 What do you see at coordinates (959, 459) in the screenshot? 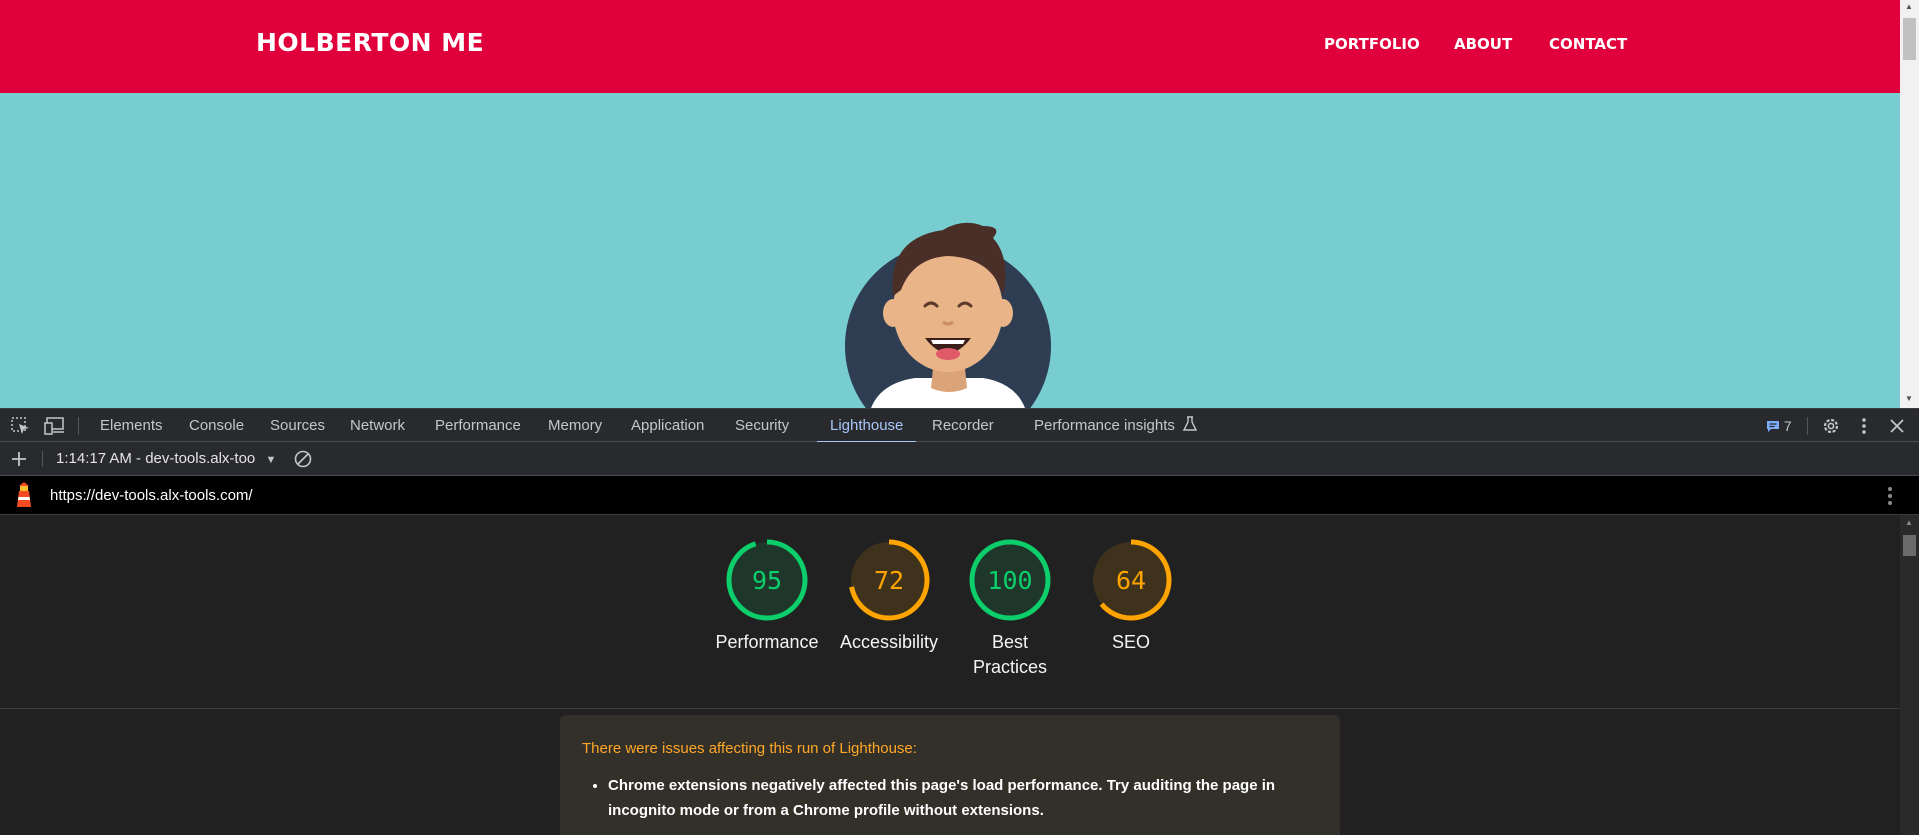
I see `lighthouse-toolbar: 1:14:17 AM - dev-tools.alx-too ▼` at bounding box center [959, 459].